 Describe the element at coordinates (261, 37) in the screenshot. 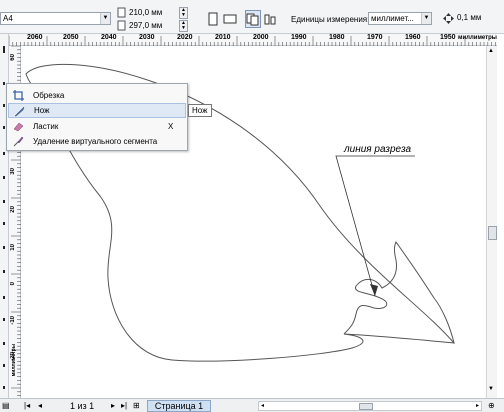

I see `ruler-label: 2000` at that location.